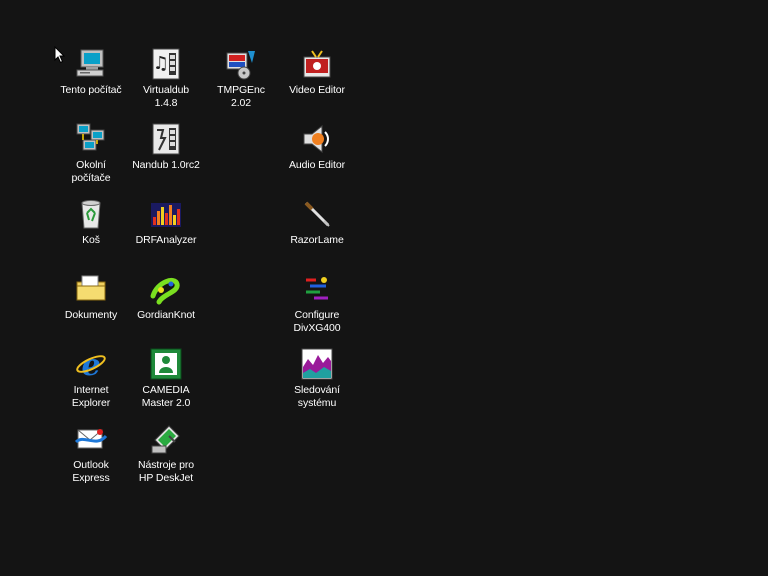 This screenshot has width=768, height=576. I want to click on desktop-icon-camedia: CAMEDIA Master 2.0, so click(166, 378).